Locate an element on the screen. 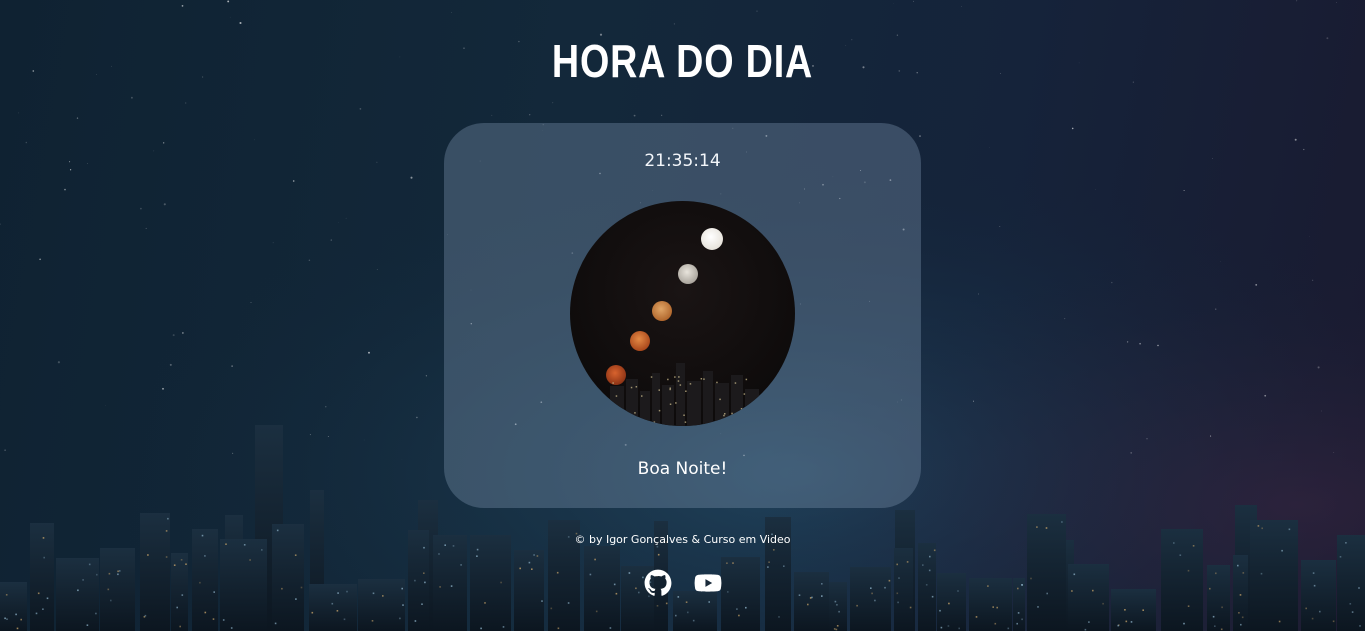 This screenshot has width=1365, height=631. youtube-link is located at coordinates (708, 583).